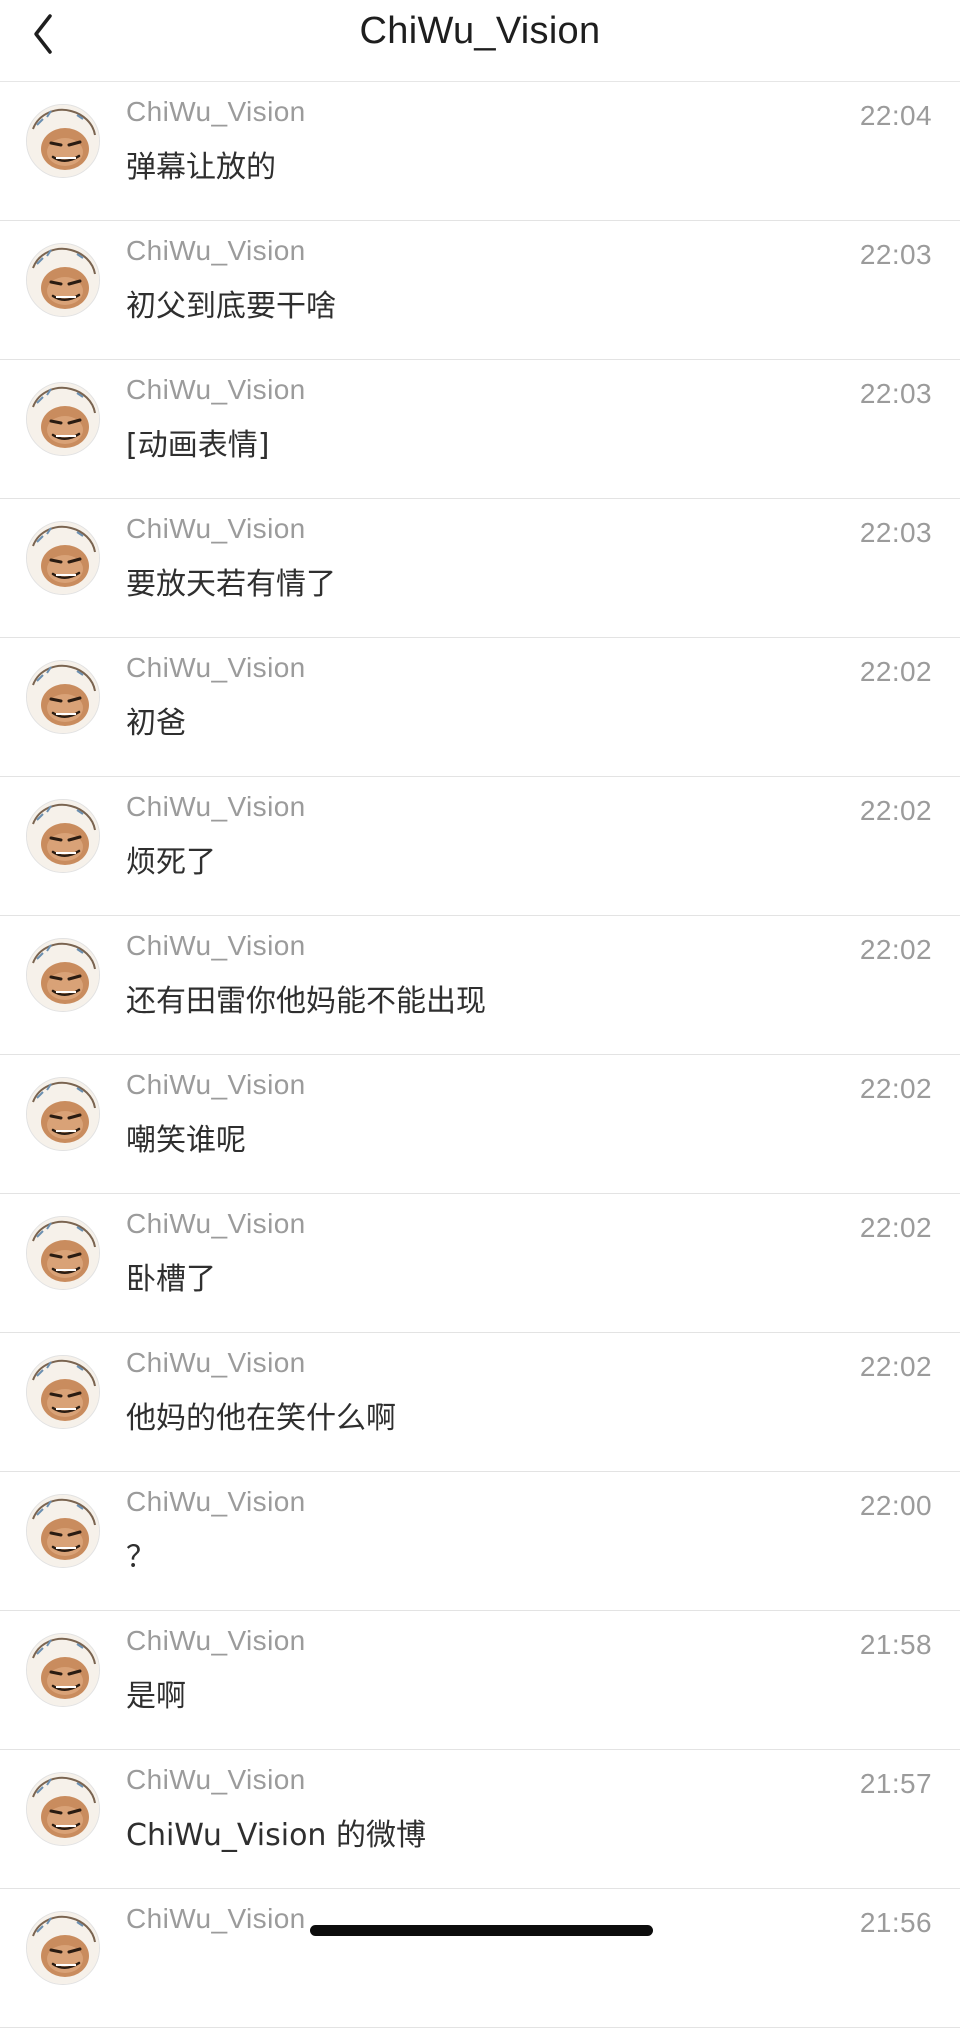 This screenshot has width=960, height=2028. I want to click on message-row: ChiWu_Vision 22:02 还有田雷你他妈能不能出现, so click(480, 985).